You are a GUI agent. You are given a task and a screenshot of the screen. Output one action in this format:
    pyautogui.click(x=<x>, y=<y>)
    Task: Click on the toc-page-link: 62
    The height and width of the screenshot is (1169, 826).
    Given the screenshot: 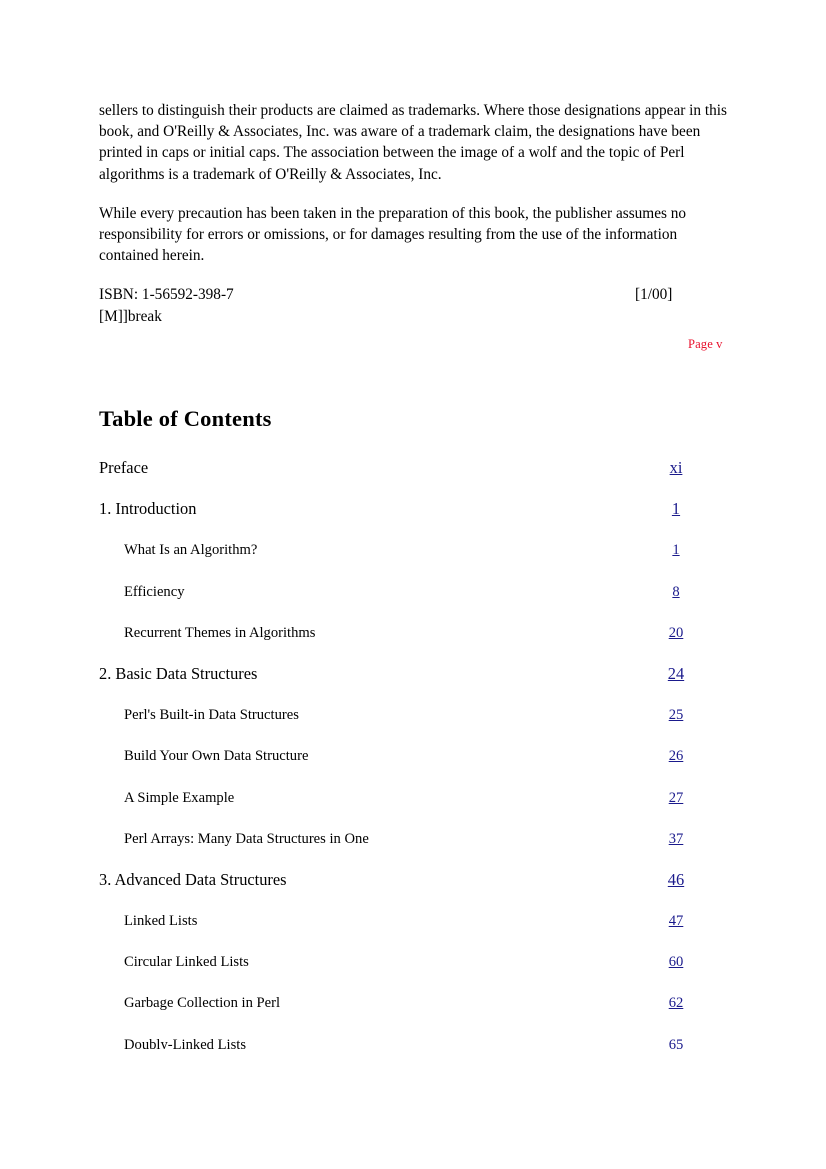 What is the action you would take?
    pyautogui.click(x=676, y=1003)
    